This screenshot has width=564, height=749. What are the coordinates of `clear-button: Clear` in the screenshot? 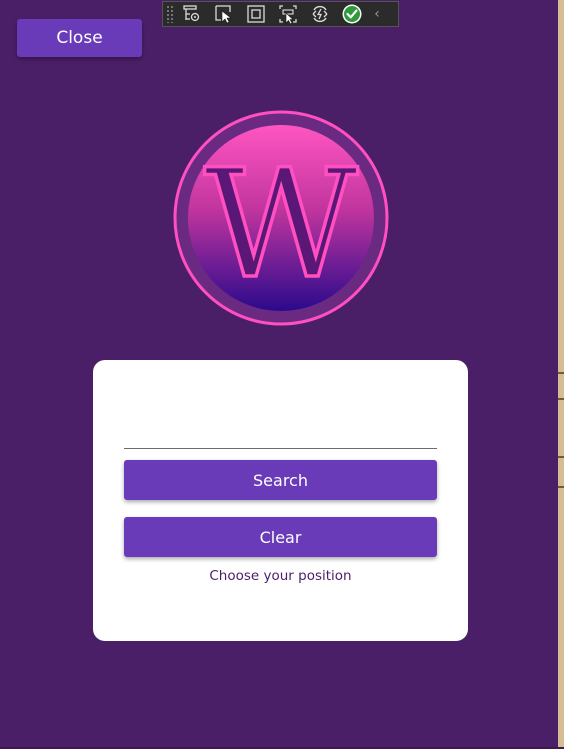 It's located at (280, 537).